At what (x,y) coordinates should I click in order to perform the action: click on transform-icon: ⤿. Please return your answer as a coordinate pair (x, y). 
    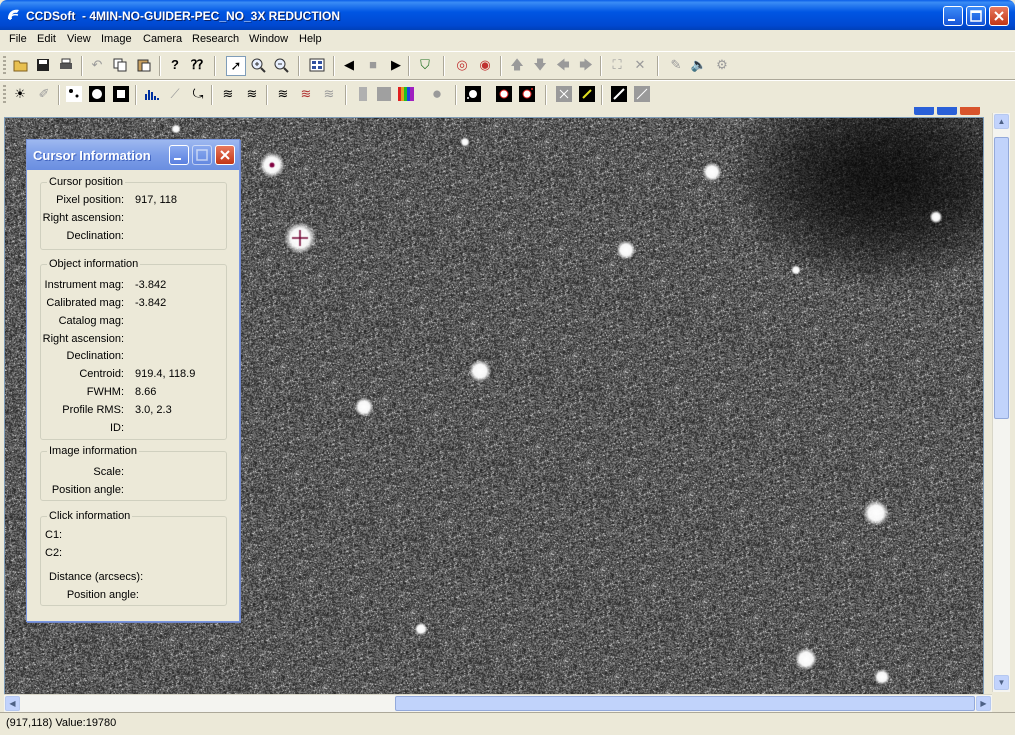
    Looking at the image, I should click on (198, 94).